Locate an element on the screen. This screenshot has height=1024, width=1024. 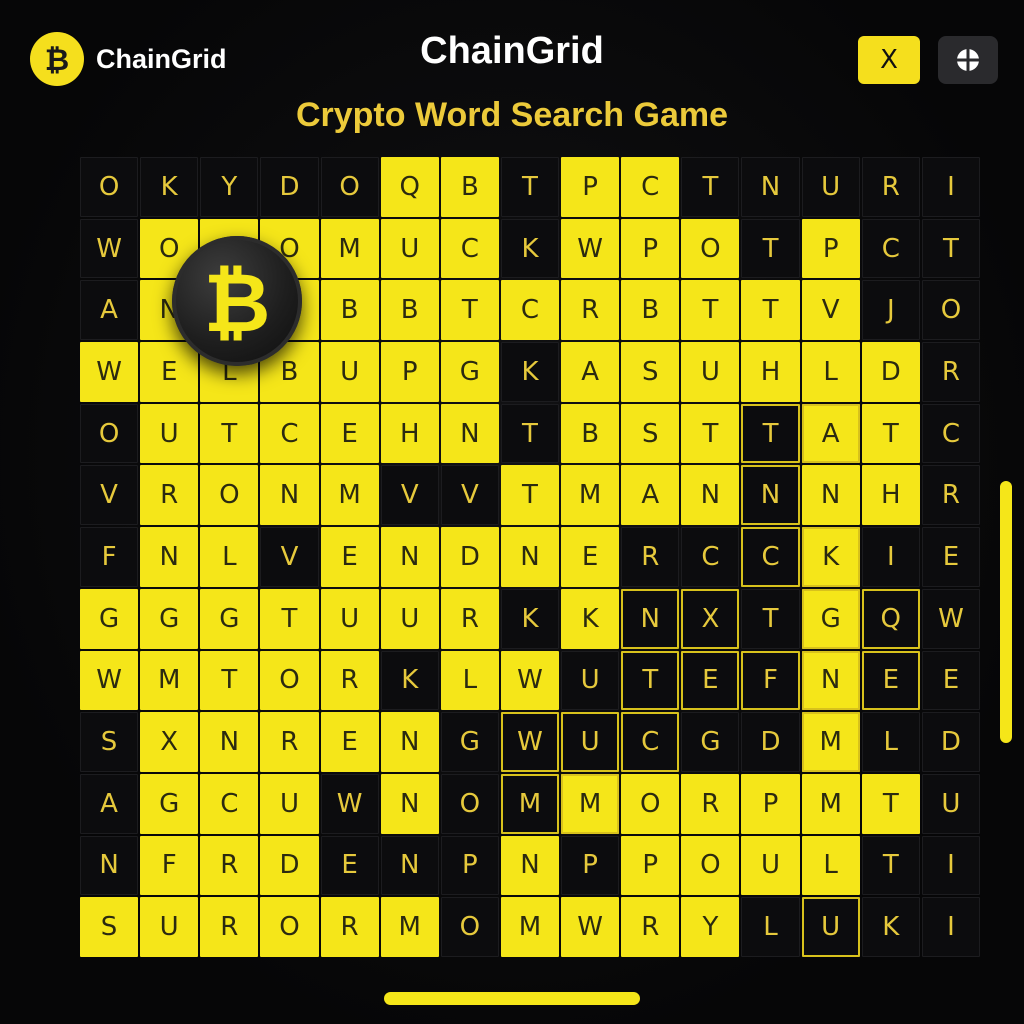
grid-cell: S is located at coordinates (650, 372).